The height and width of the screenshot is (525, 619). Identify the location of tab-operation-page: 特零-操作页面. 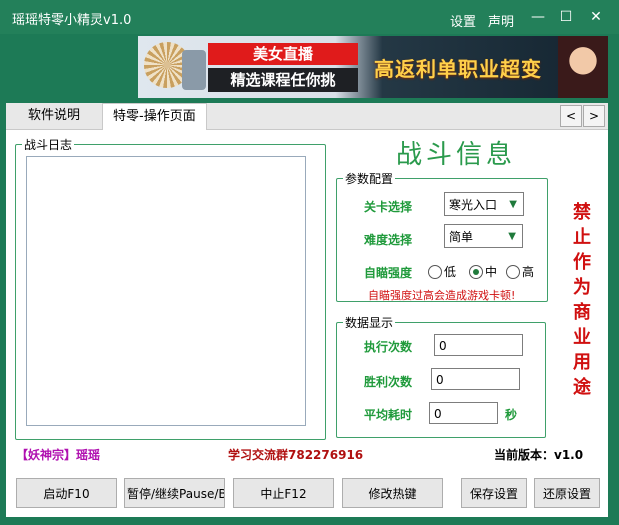
(154, 117).